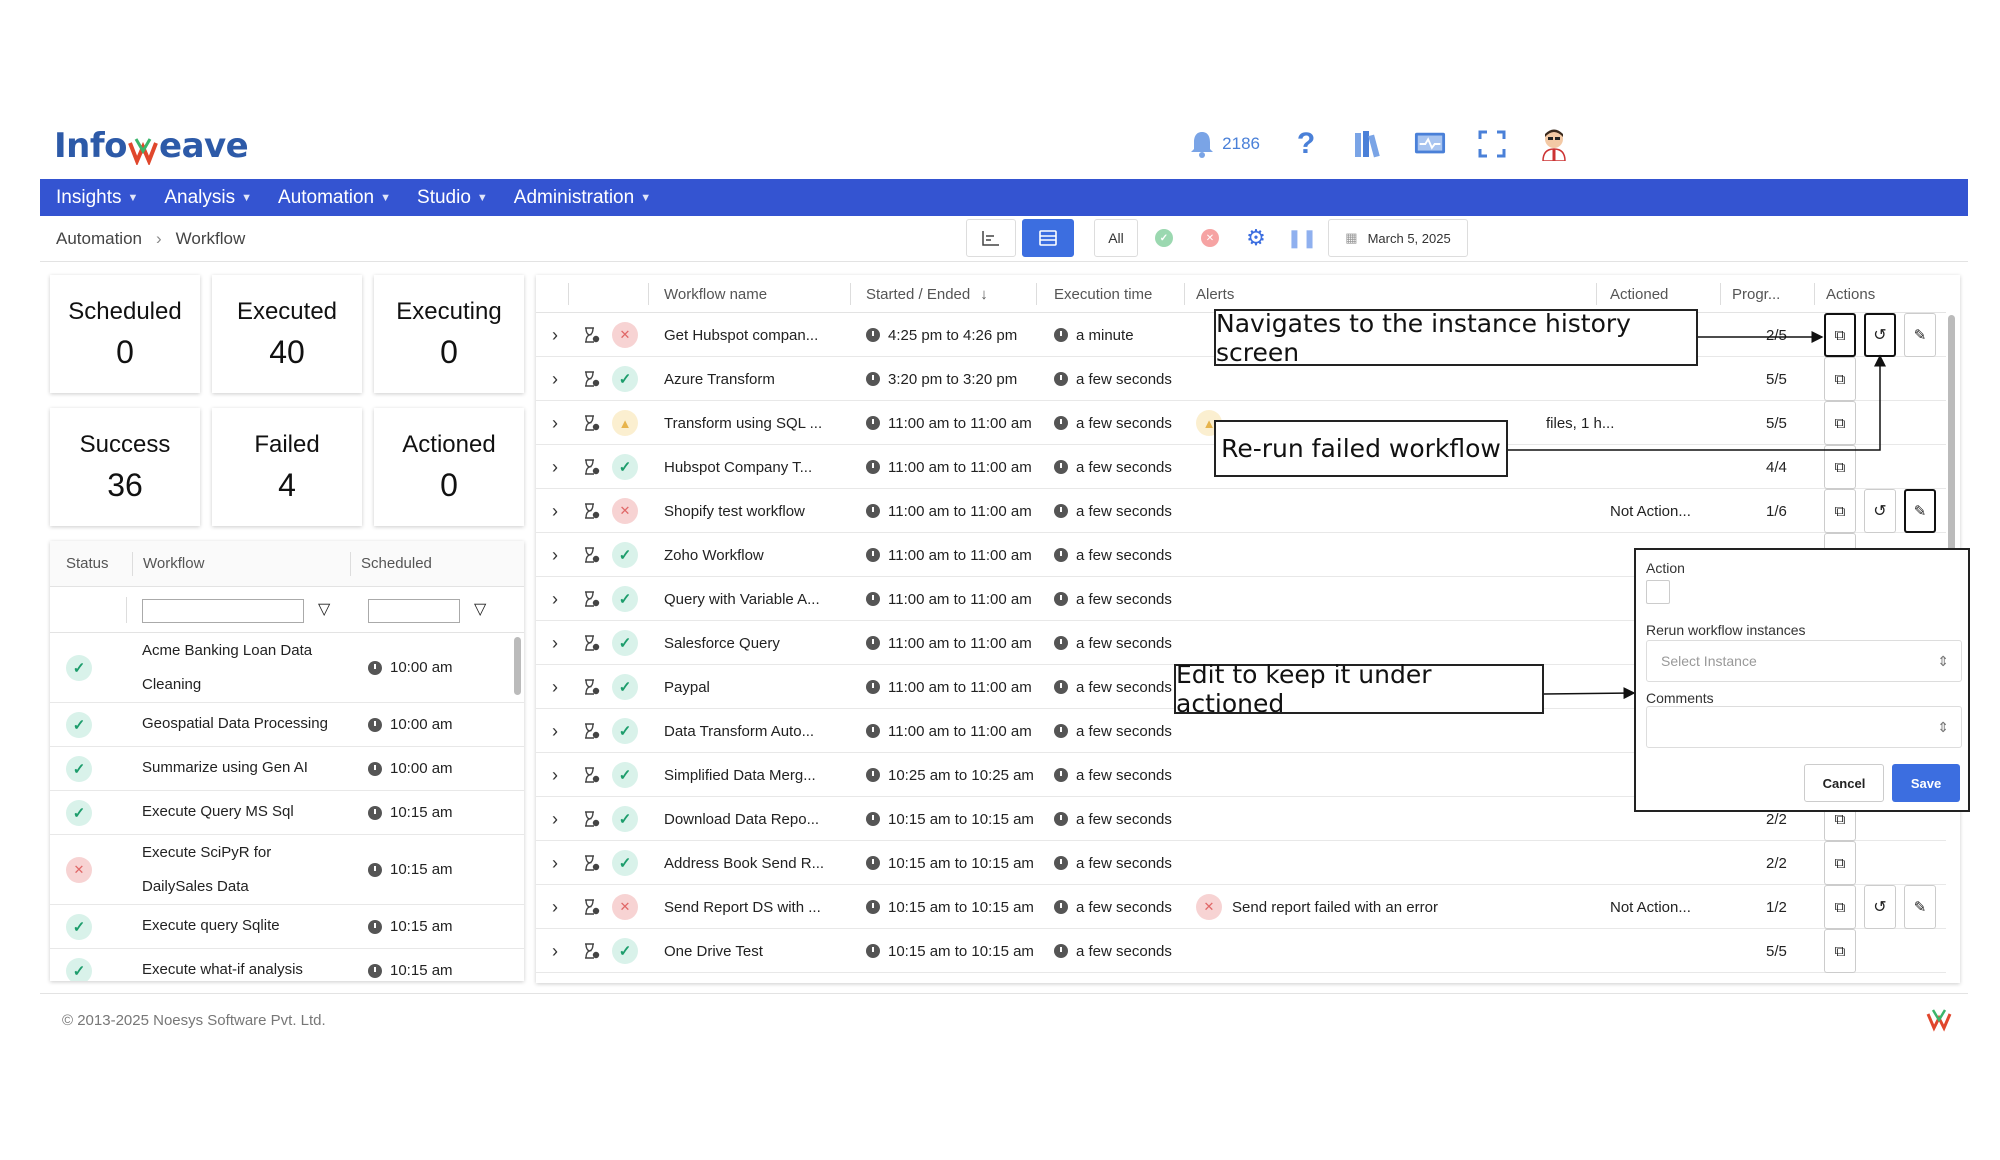 The height and width of the screenshot is (1160, 2000). I want to click on select-instance-dropdown: Select Instance ⇕, so click(1804, 661).